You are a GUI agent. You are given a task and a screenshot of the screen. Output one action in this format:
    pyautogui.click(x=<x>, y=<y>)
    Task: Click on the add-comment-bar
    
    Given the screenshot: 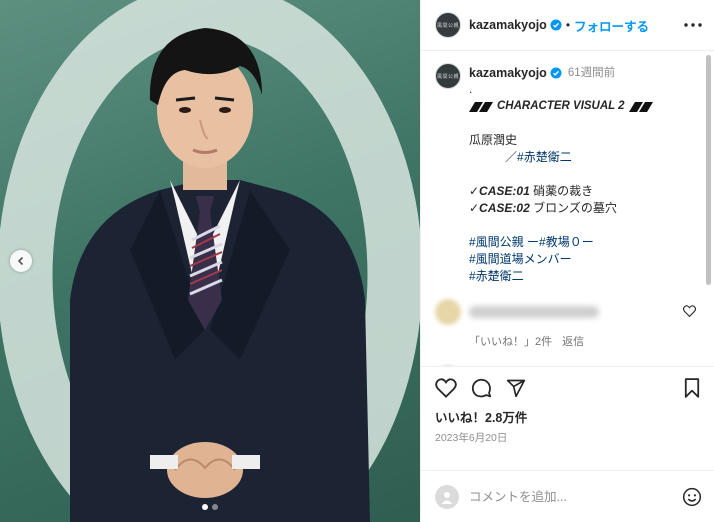 What is the action you would take?
    pyautogui.click(x=567, y=496)
    